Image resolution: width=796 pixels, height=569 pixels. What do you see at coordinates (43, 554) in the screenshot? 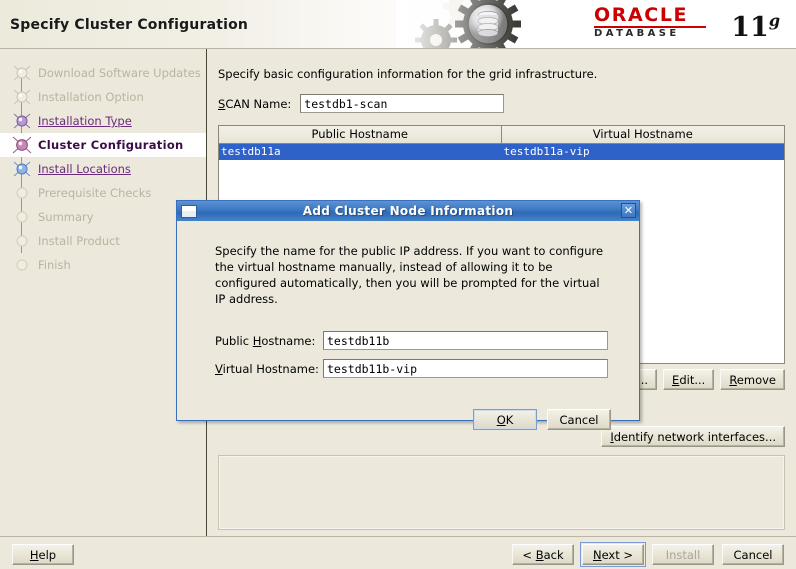
I see `help-button: Help` at bounding box center [43, 554].